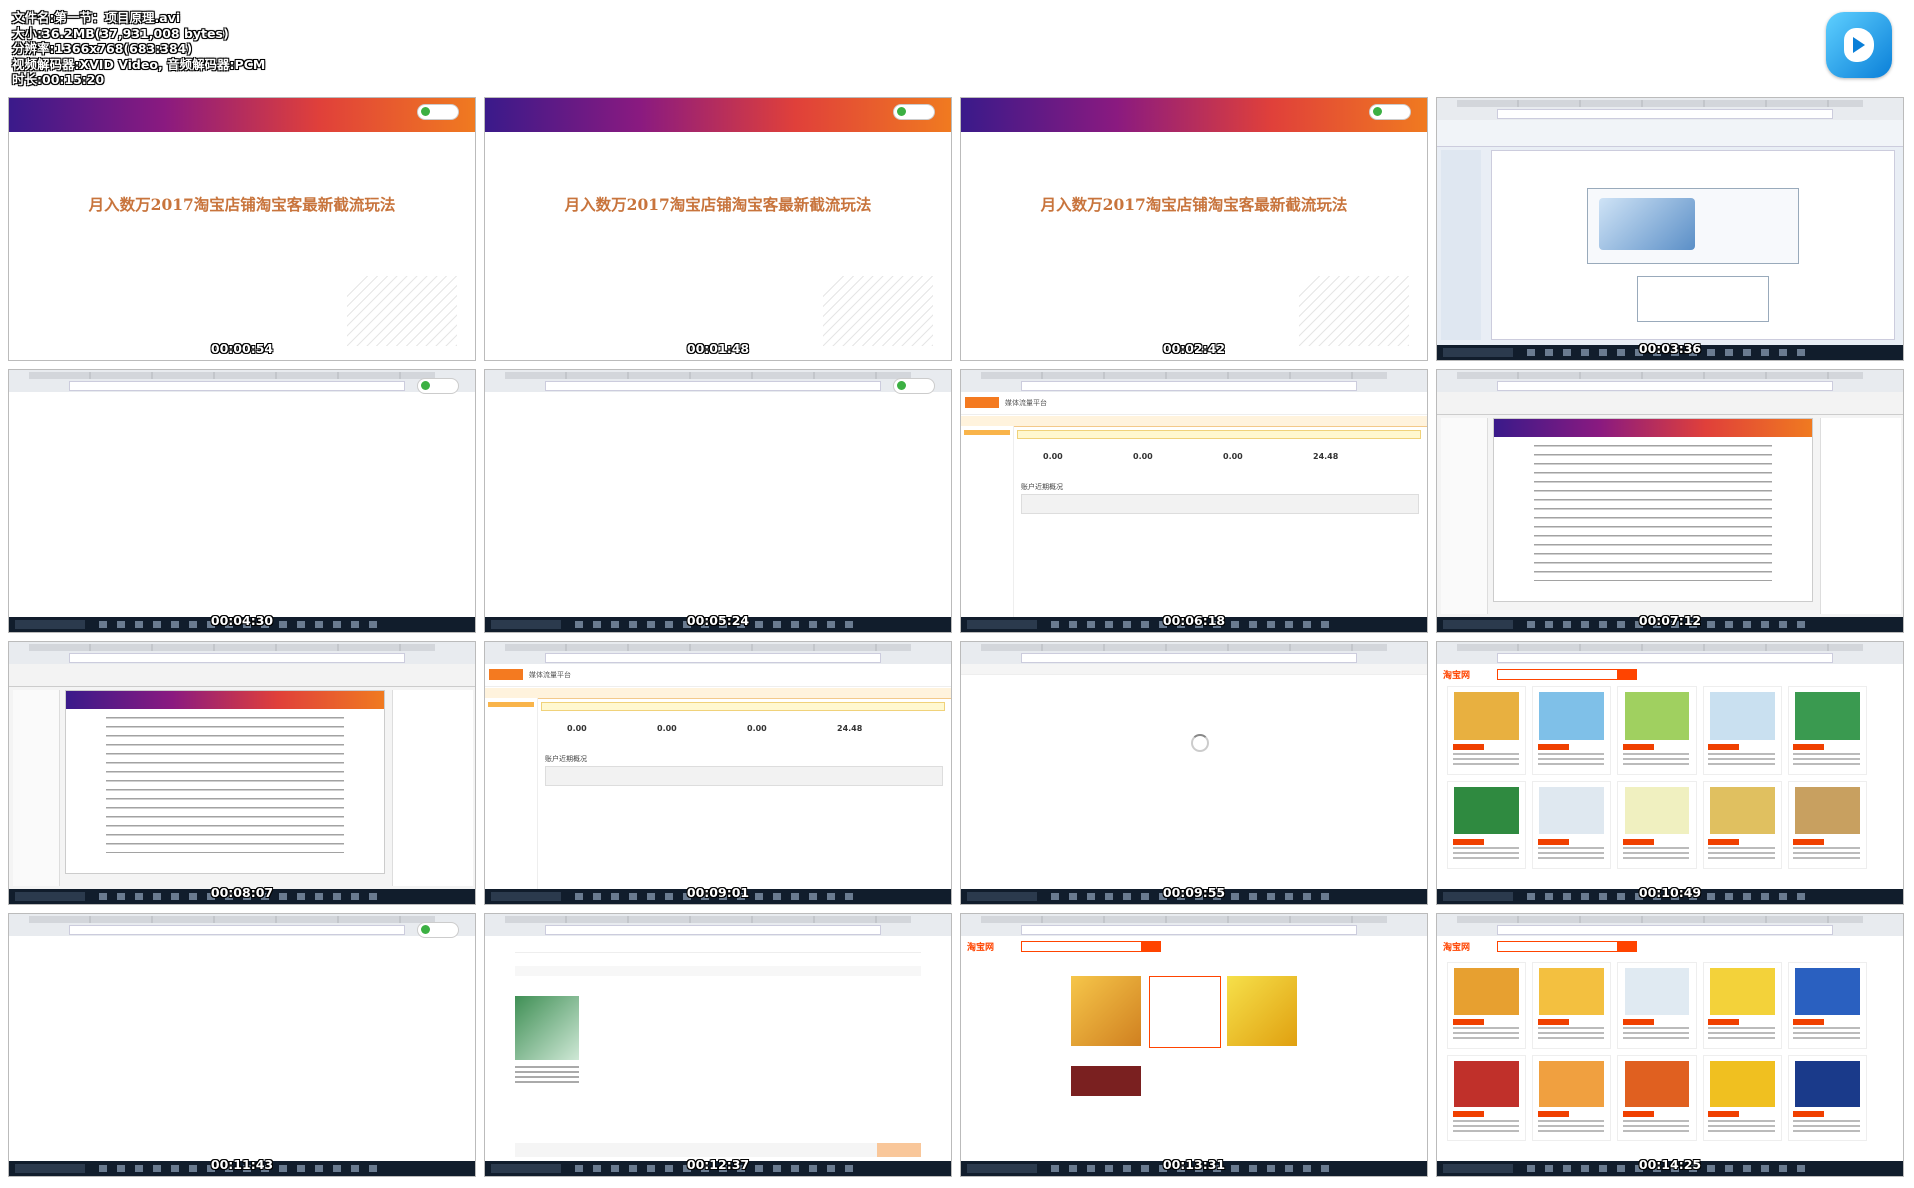  Describe the element at coordinates (718, 620) in the screenshot. I see `timestamp: 00:05:24` at that location.